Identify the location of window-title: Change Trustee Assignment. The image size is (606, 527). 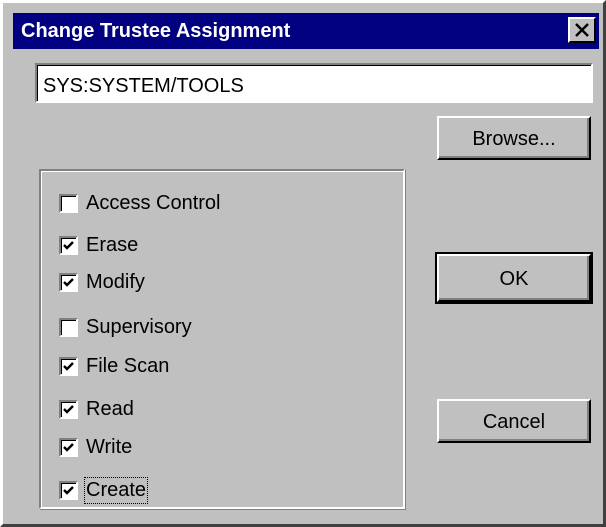
(156, 31).